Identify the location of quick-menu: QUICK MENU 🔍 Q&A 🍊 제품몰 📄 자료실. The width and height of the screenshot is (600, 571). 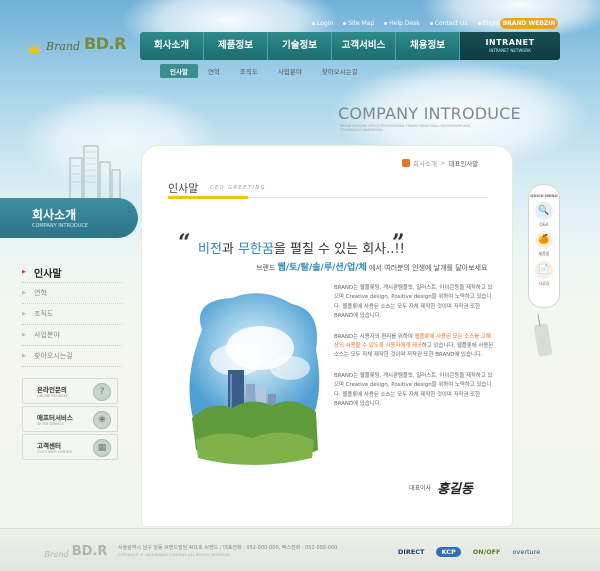
(544, 246).